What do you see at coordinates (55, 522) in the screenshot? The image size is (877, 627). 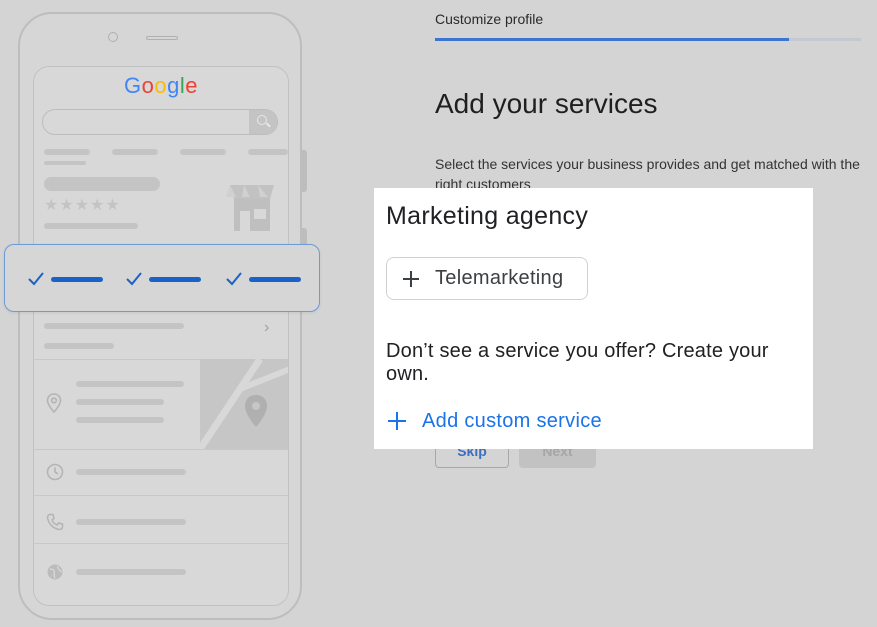 I see `phone-icon` at bounding box center [55, 522].